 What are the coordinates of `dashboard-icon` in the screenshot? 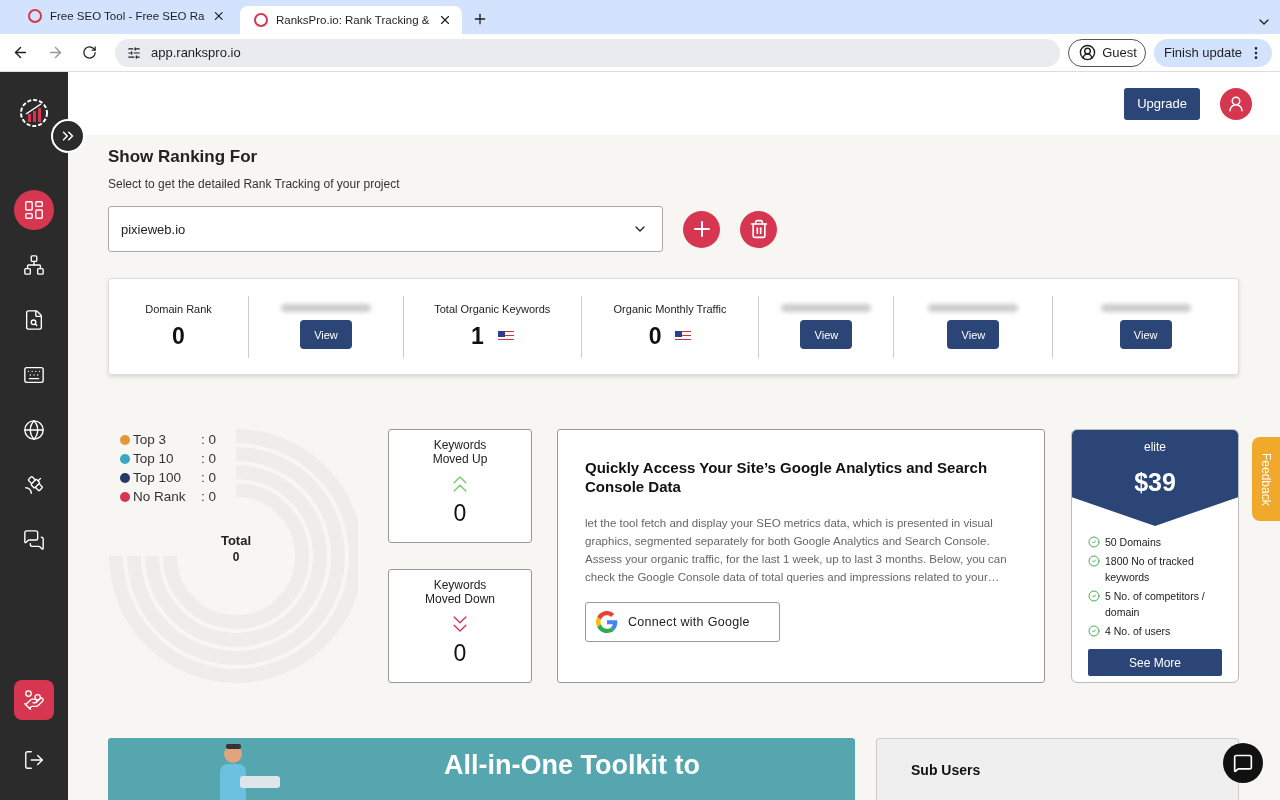 It's located at (34, 210).